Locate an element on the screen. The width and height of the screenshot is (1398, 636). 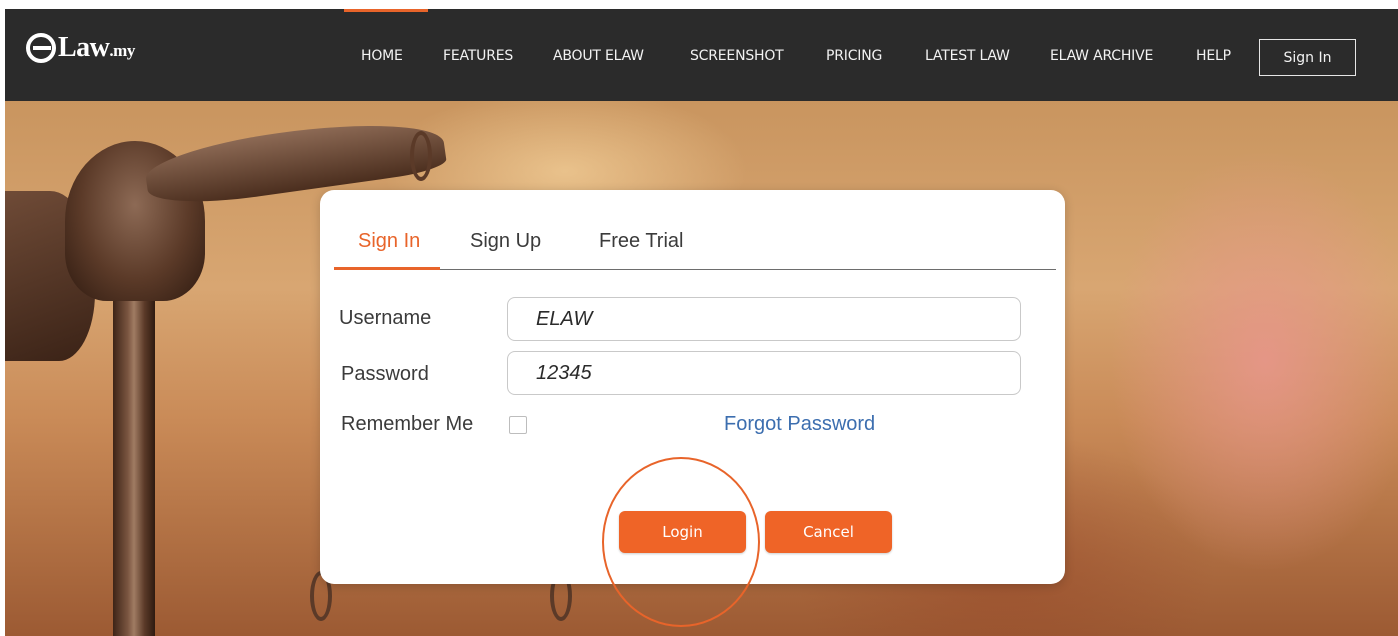
remember-me-checkbox is located at coordinates (518, 425).